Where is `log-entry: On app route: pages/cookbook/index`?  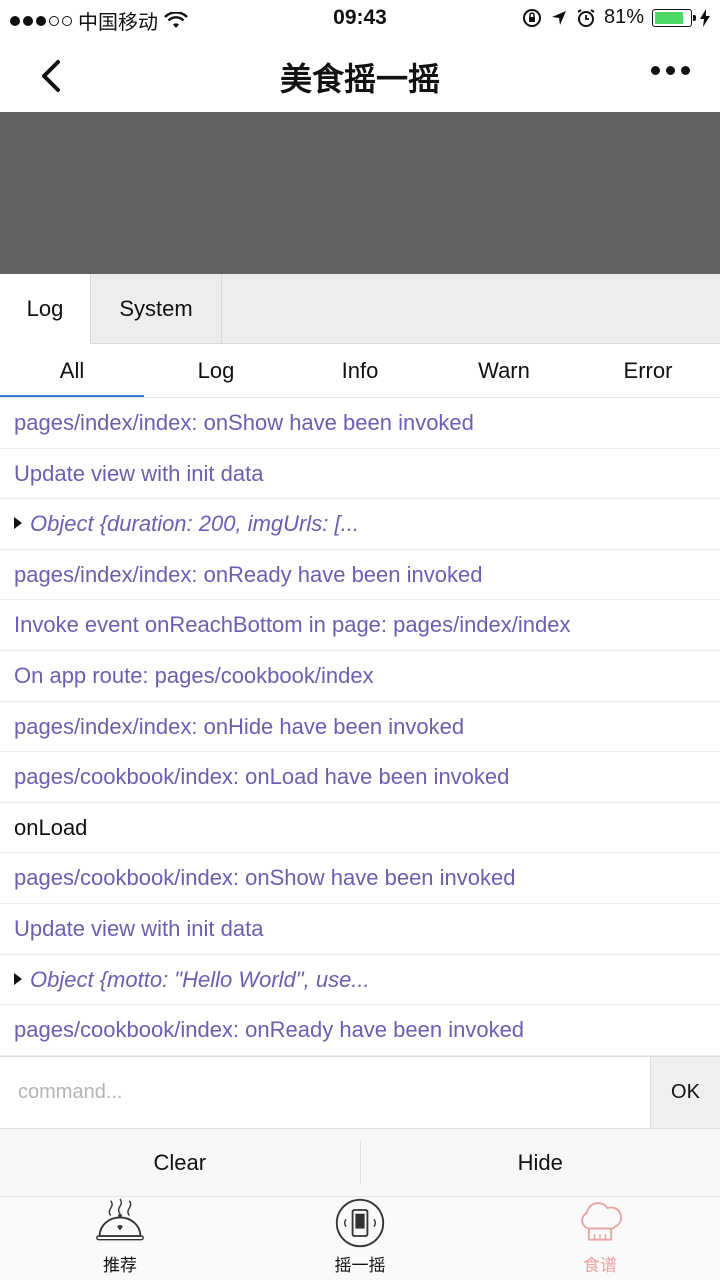
log-entry: On app route: pages/cookbook/index is located at coordinates (360, 676).